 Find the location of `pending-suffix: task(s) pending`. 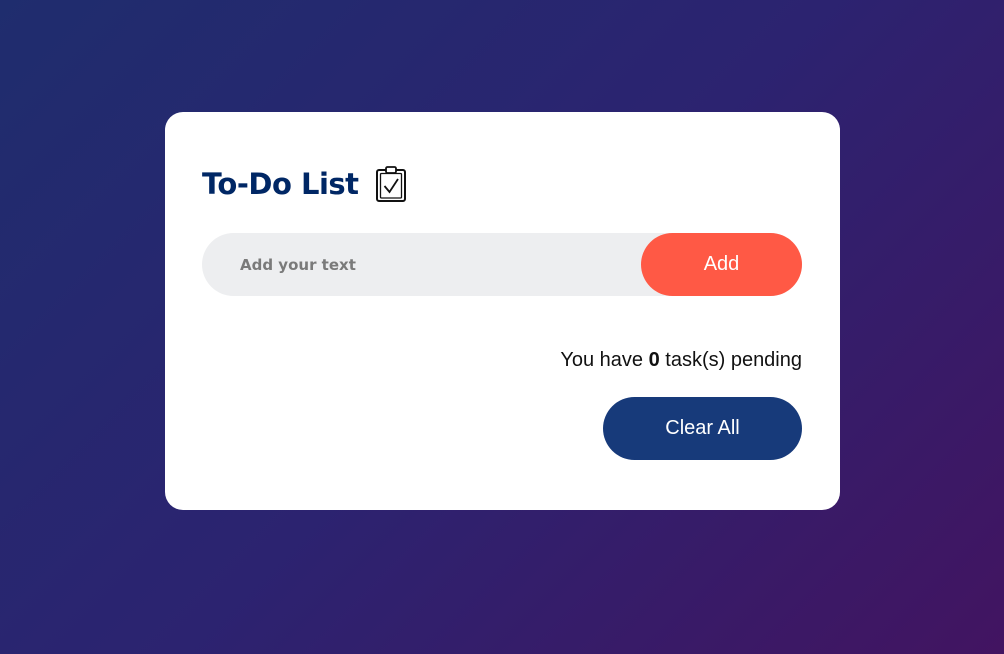

pending-suffix: task(s) pending is located at coordinates (730, 360).